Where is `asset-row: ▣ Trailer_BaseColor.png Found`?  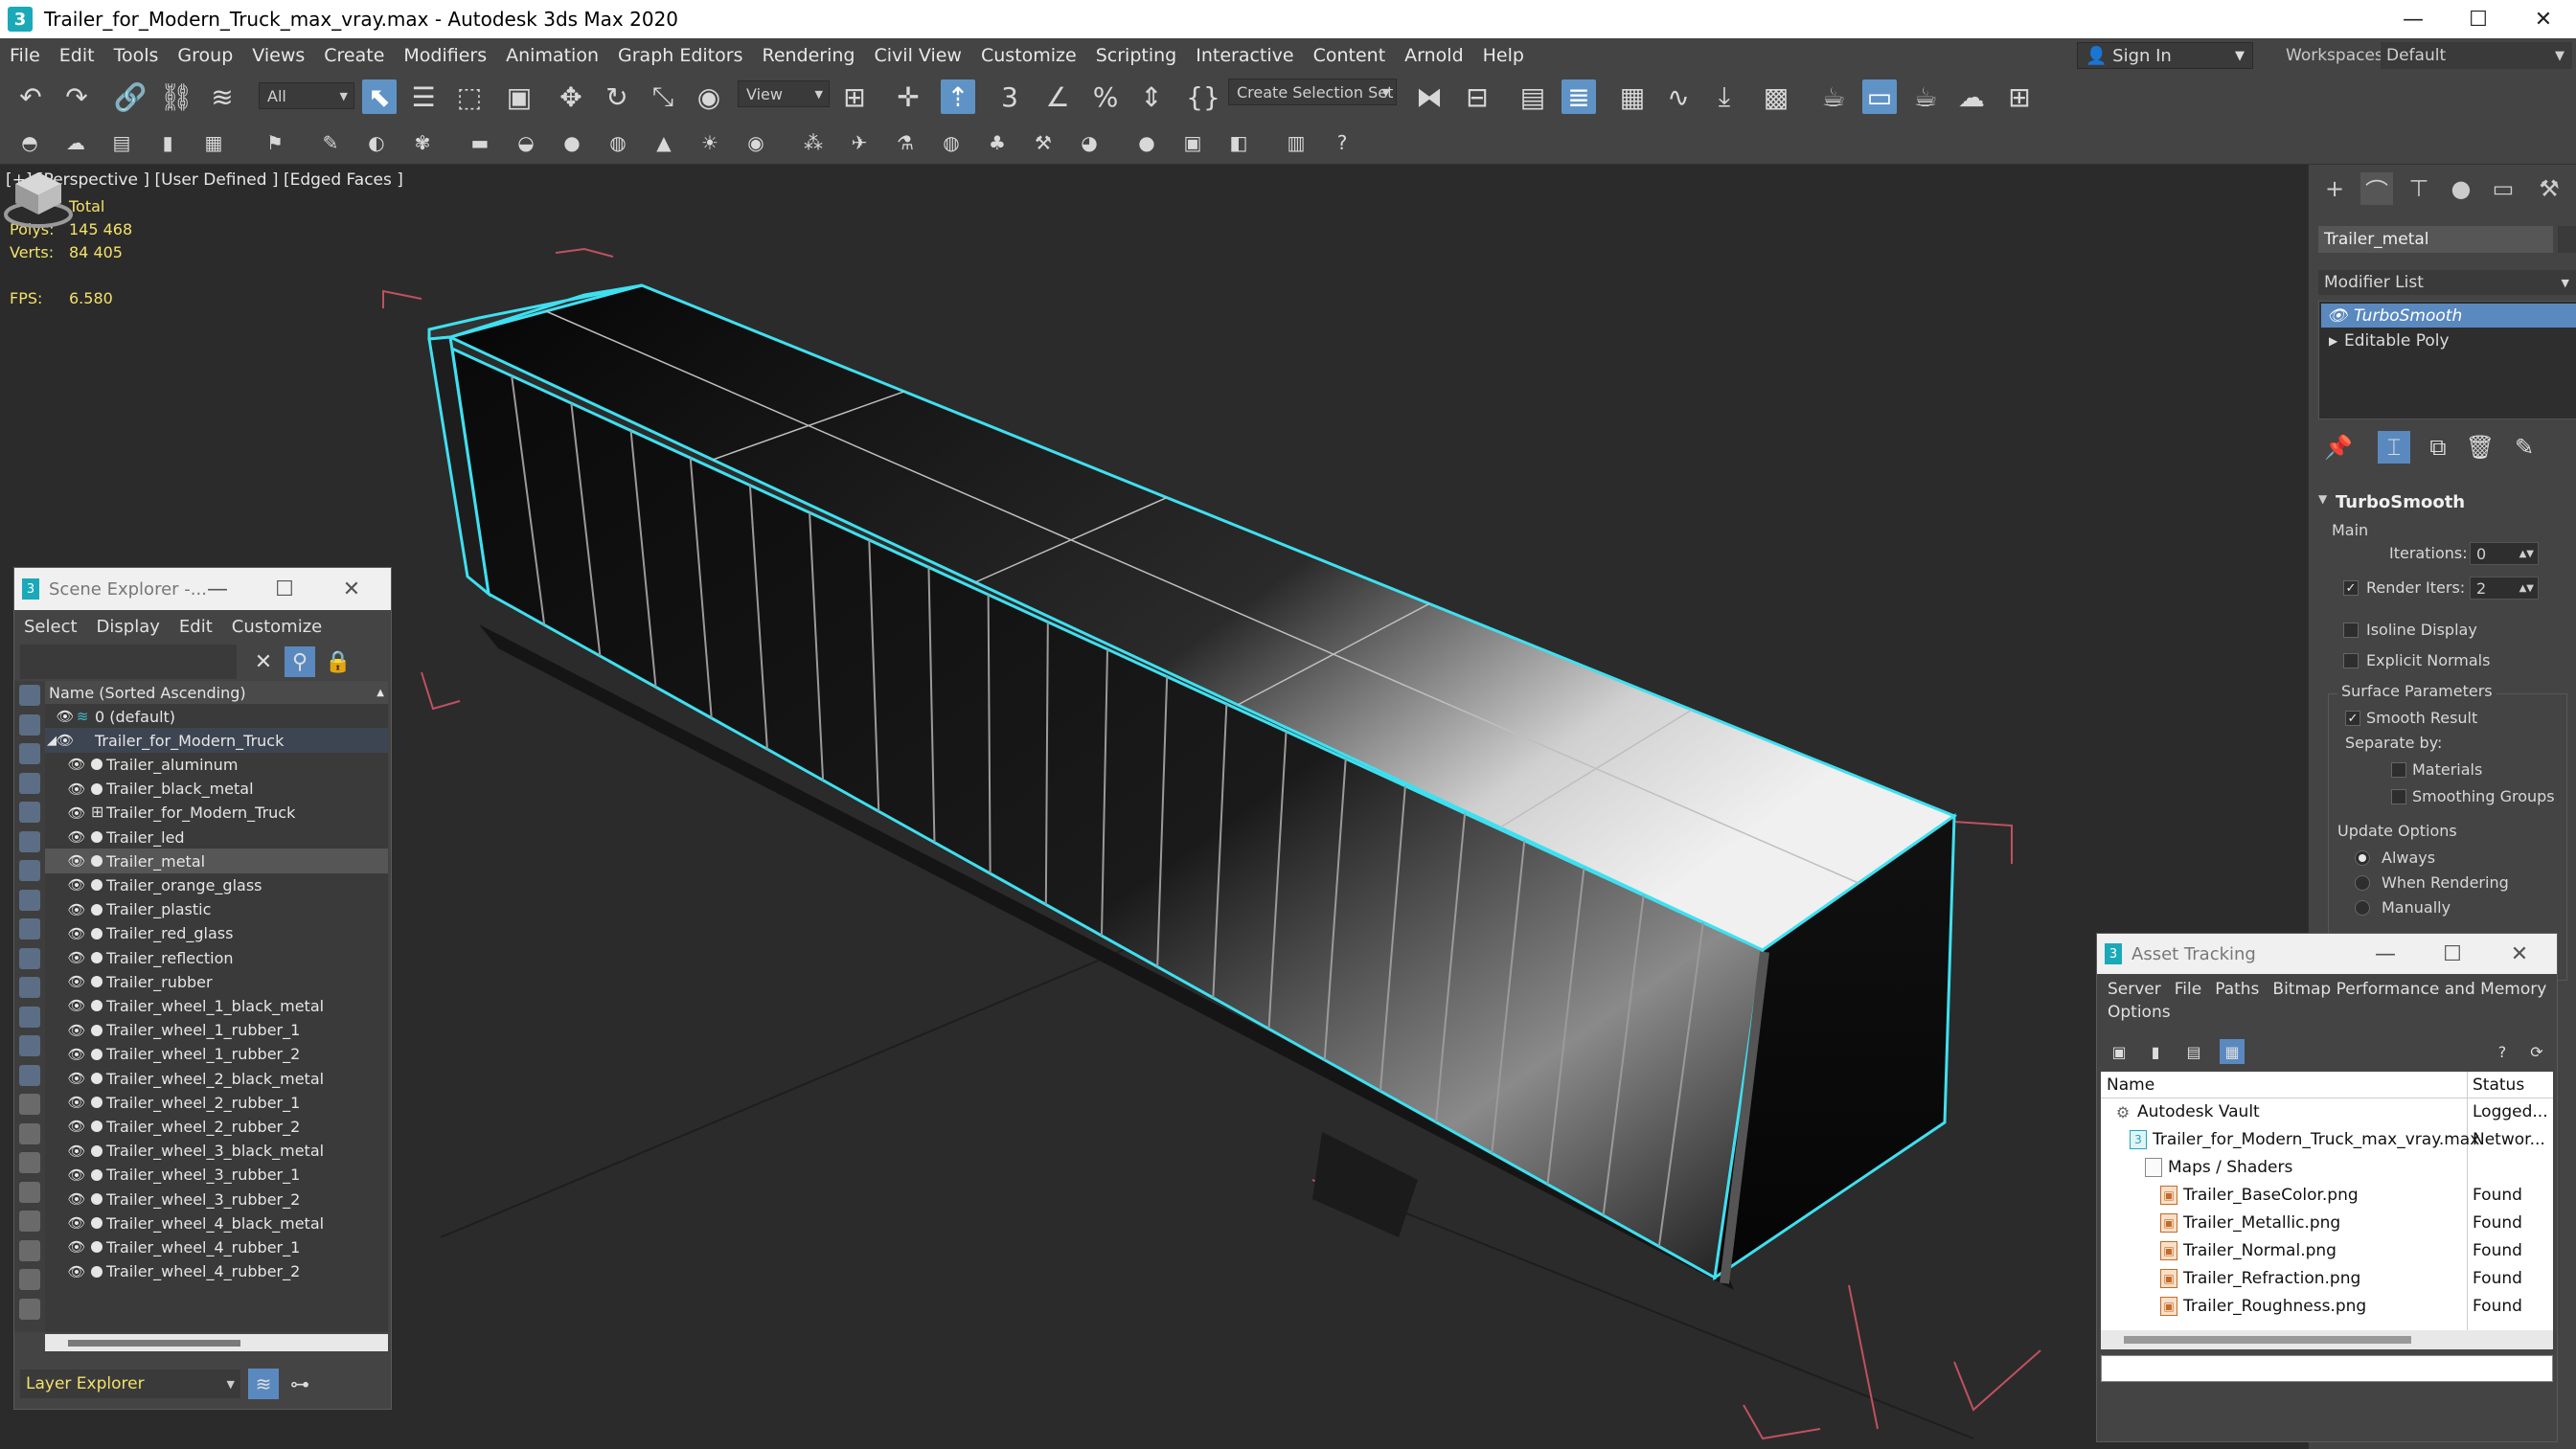
asset-row: ▣ Trailer_BaseColor.png Found is located at coordinates (2327, 1196).